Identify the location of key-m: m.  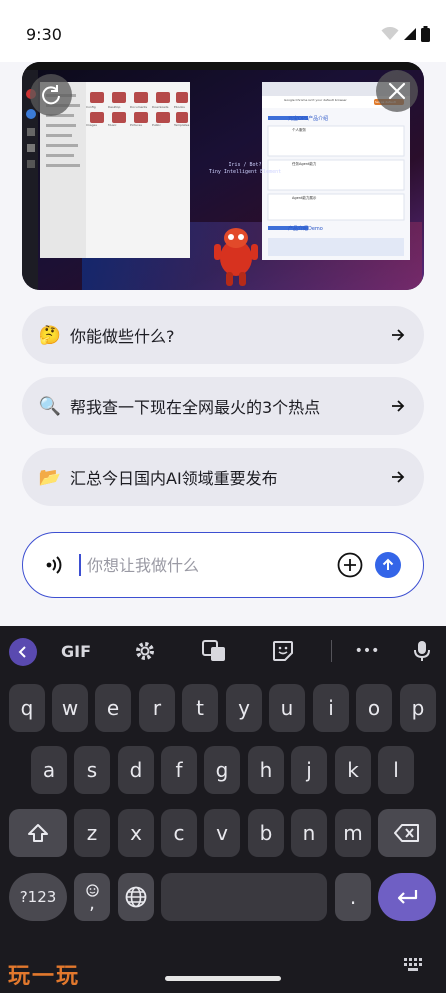
(353, 833).